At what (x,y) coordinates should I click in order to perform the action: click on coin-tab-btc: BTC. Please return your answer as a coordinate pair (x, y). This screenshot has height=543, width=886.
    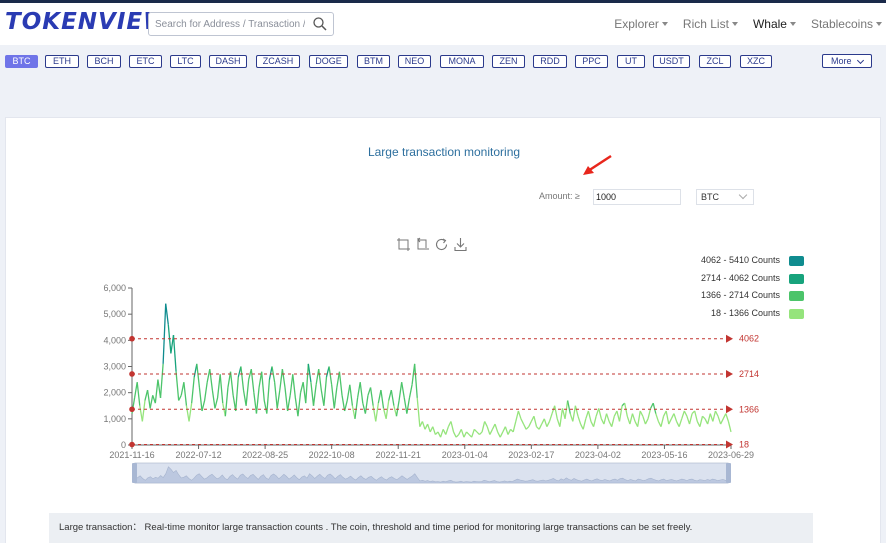
    Looking at the image, I should click on (21, 61).